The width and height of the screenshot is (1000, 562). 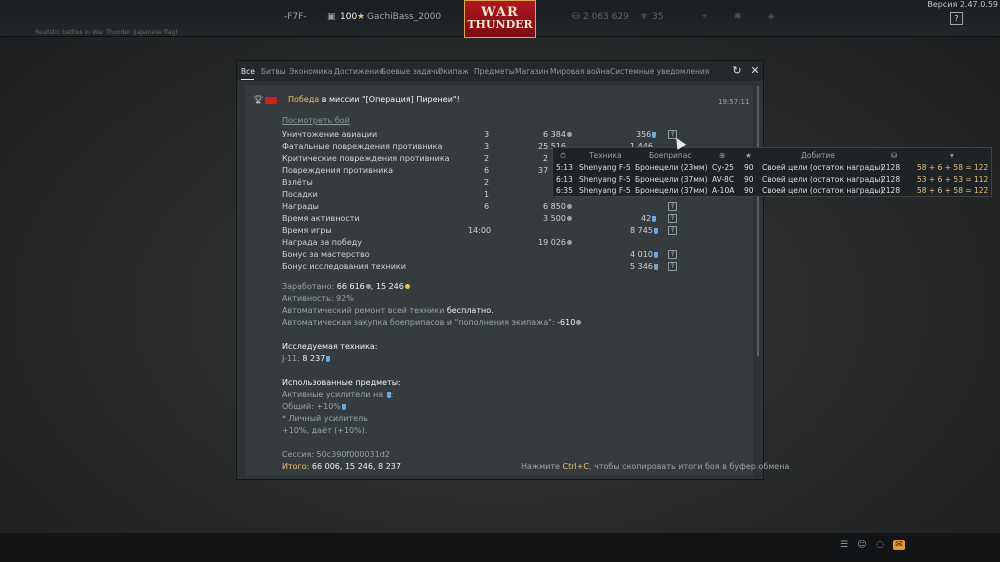 I want to click on mission-title: в миссии "[Операция] Пиренеи"!, so click(x=389, y=99).